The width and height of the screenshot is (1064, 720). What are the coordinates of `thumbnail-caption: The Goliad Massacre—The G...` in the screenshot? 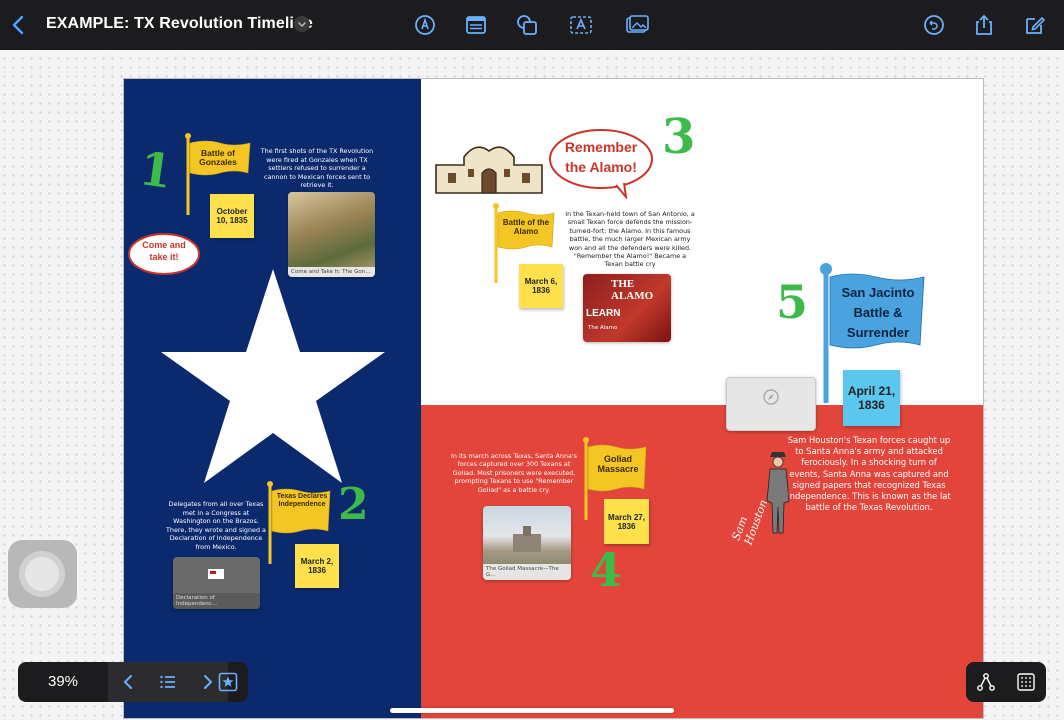 It's located at (527, 572).